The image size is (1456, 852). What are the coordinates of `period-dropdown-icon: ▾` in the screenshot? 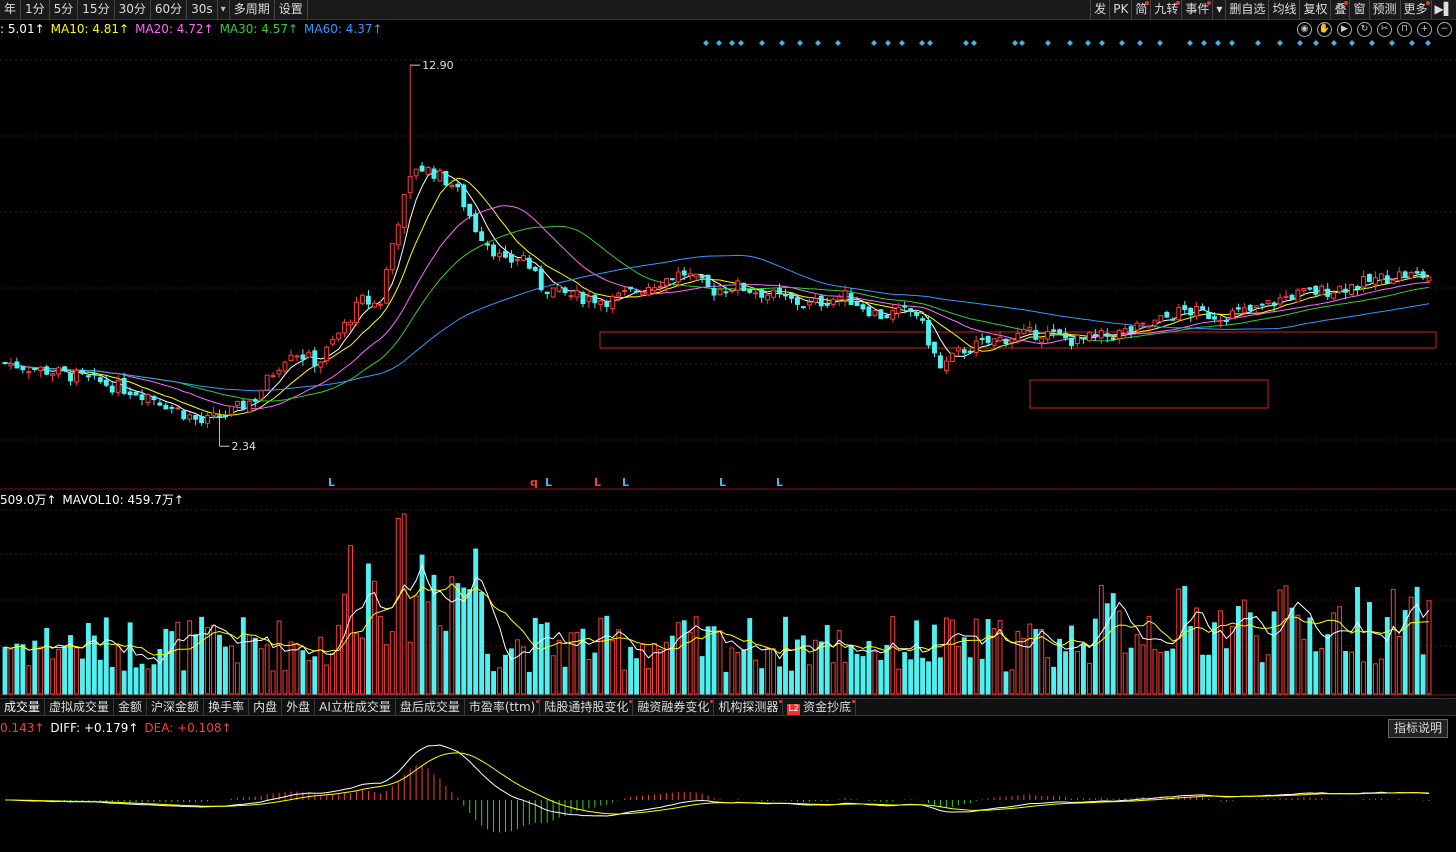 It's located at (224, 10).